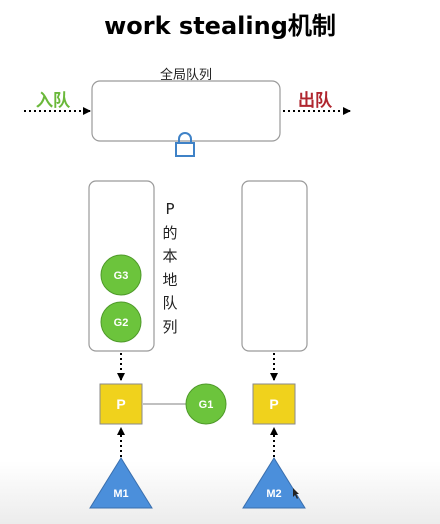 The height and width of the screenshot is (524, 440). Describe the element at coordinates (170, 232) in the screenshot. I see `local-queue-label-char: 的` at that location.